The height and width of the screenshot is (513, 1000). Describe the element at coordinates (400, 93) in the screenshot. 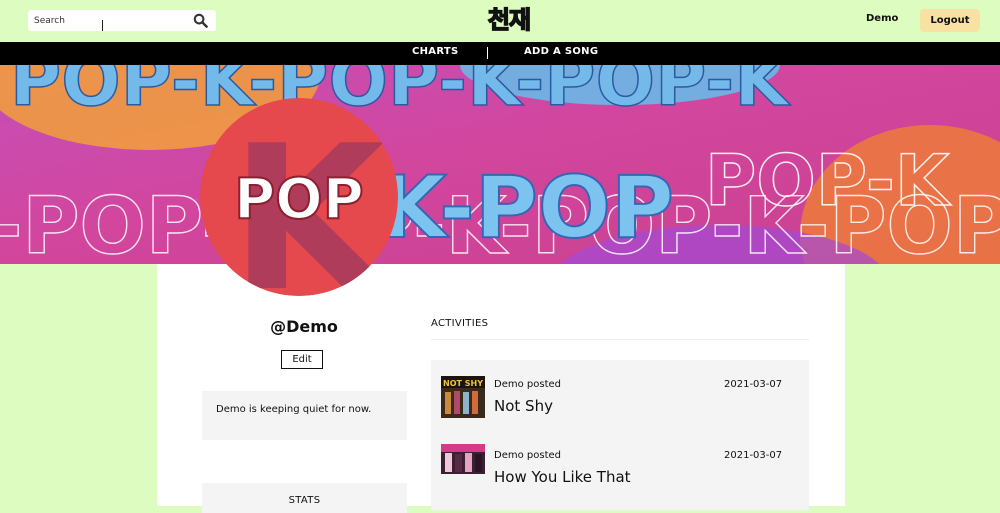

I see `svg-text: POP-K-POP-K-POP-K` at that location.